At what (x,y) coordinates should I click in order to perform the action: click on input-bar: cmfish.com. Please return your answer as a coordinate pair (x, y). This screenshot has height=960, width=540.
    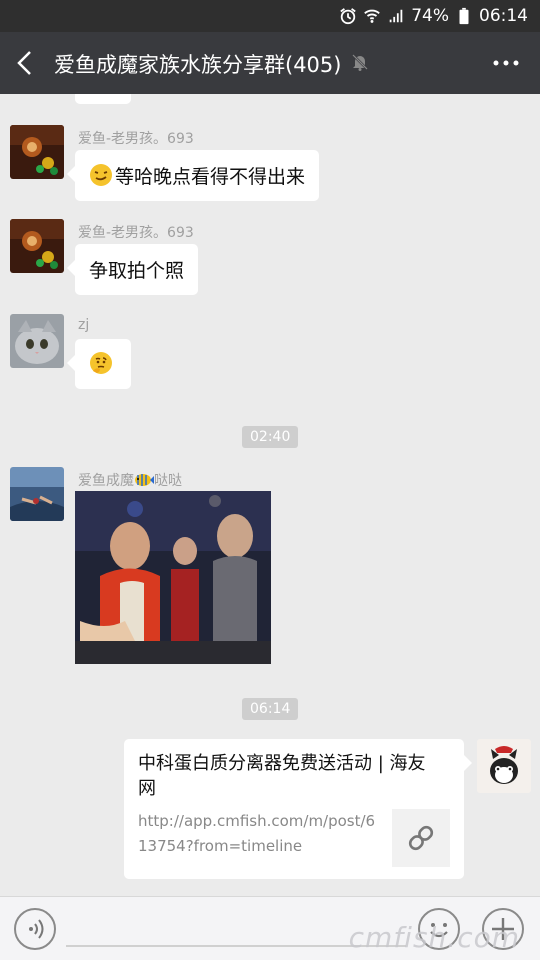
    Looking at the image, I should click on (270, 928).